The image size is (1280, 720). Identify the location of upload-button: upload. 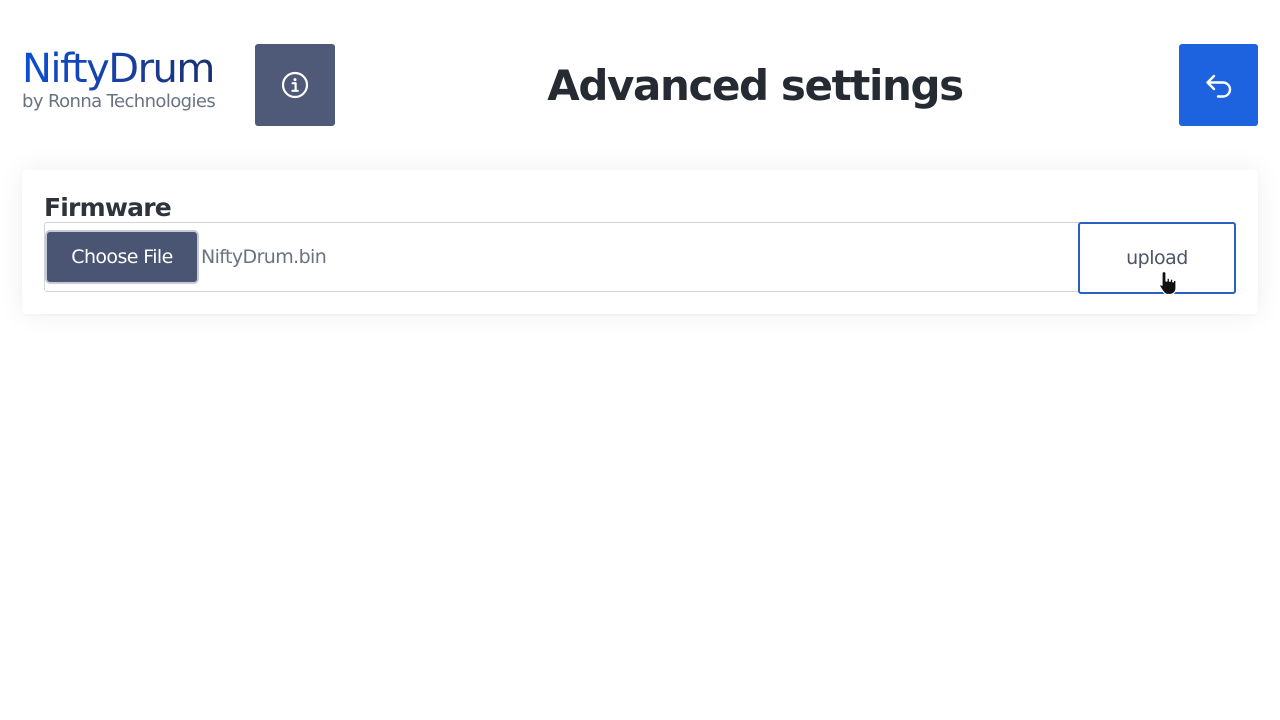
(1157, 258).